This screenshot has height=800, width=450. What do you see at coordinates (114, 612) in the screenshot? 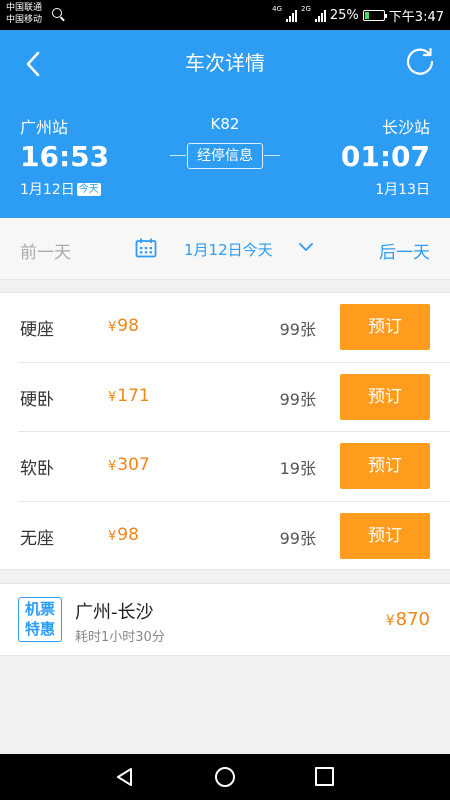
I see `flight-route: 广州-长沙` at bounding box center [114, 612].